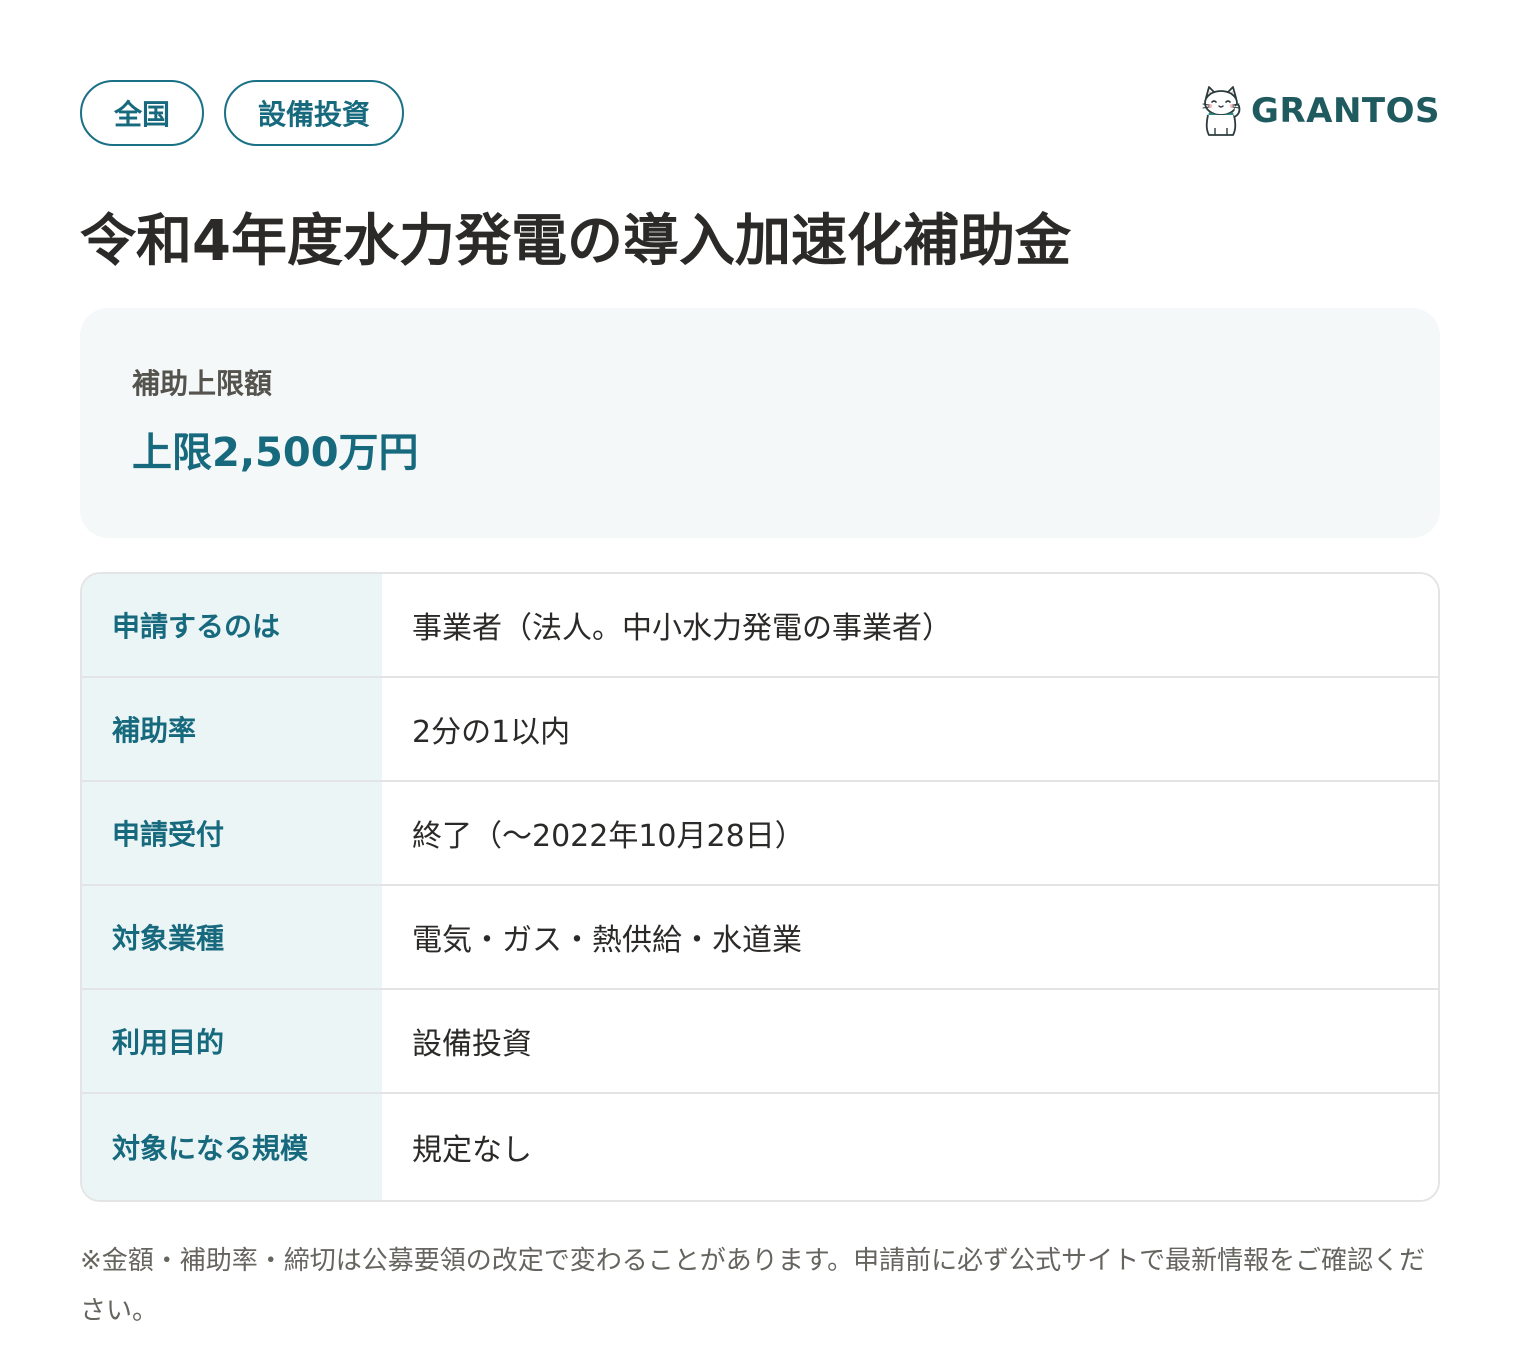 This screenshot has height=1362, width=1520. Describe the element at coordinates (910, 1147) in the screenshot. I see `row-value: 規定なし` at that location.